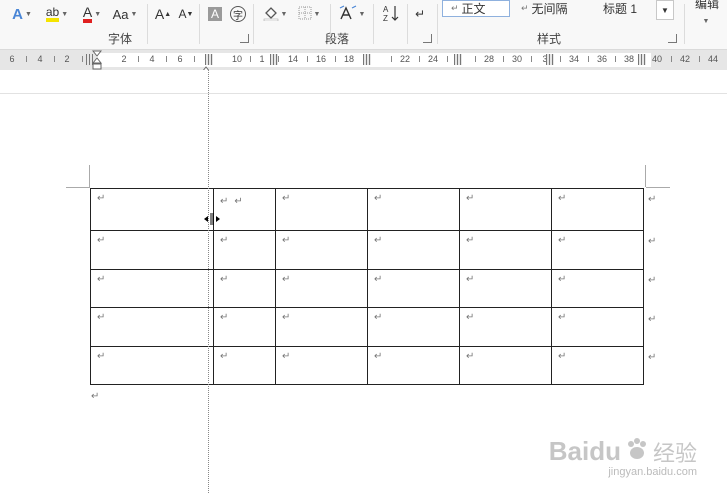  I want to click on change-case-button: Aa ▼, so click(125, 14).